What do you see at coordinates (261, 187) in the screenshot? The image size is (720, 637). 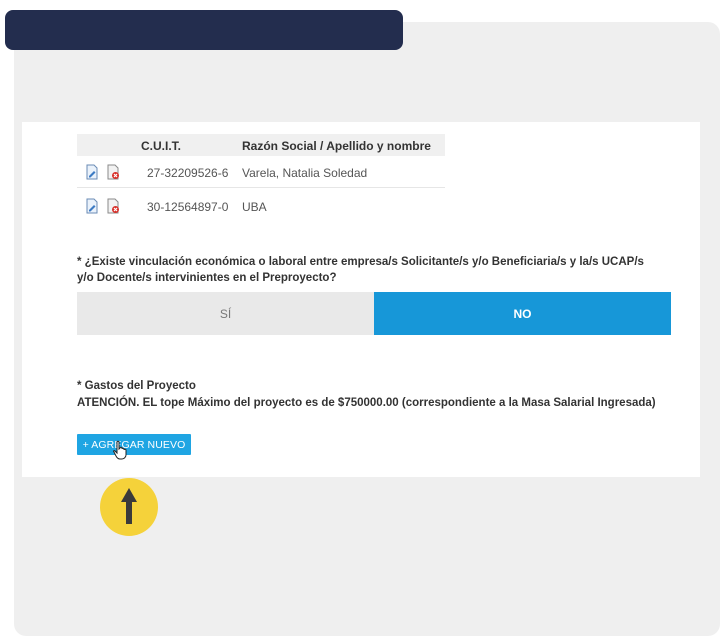 I see `row-divider` at bounding box center [261, 187].